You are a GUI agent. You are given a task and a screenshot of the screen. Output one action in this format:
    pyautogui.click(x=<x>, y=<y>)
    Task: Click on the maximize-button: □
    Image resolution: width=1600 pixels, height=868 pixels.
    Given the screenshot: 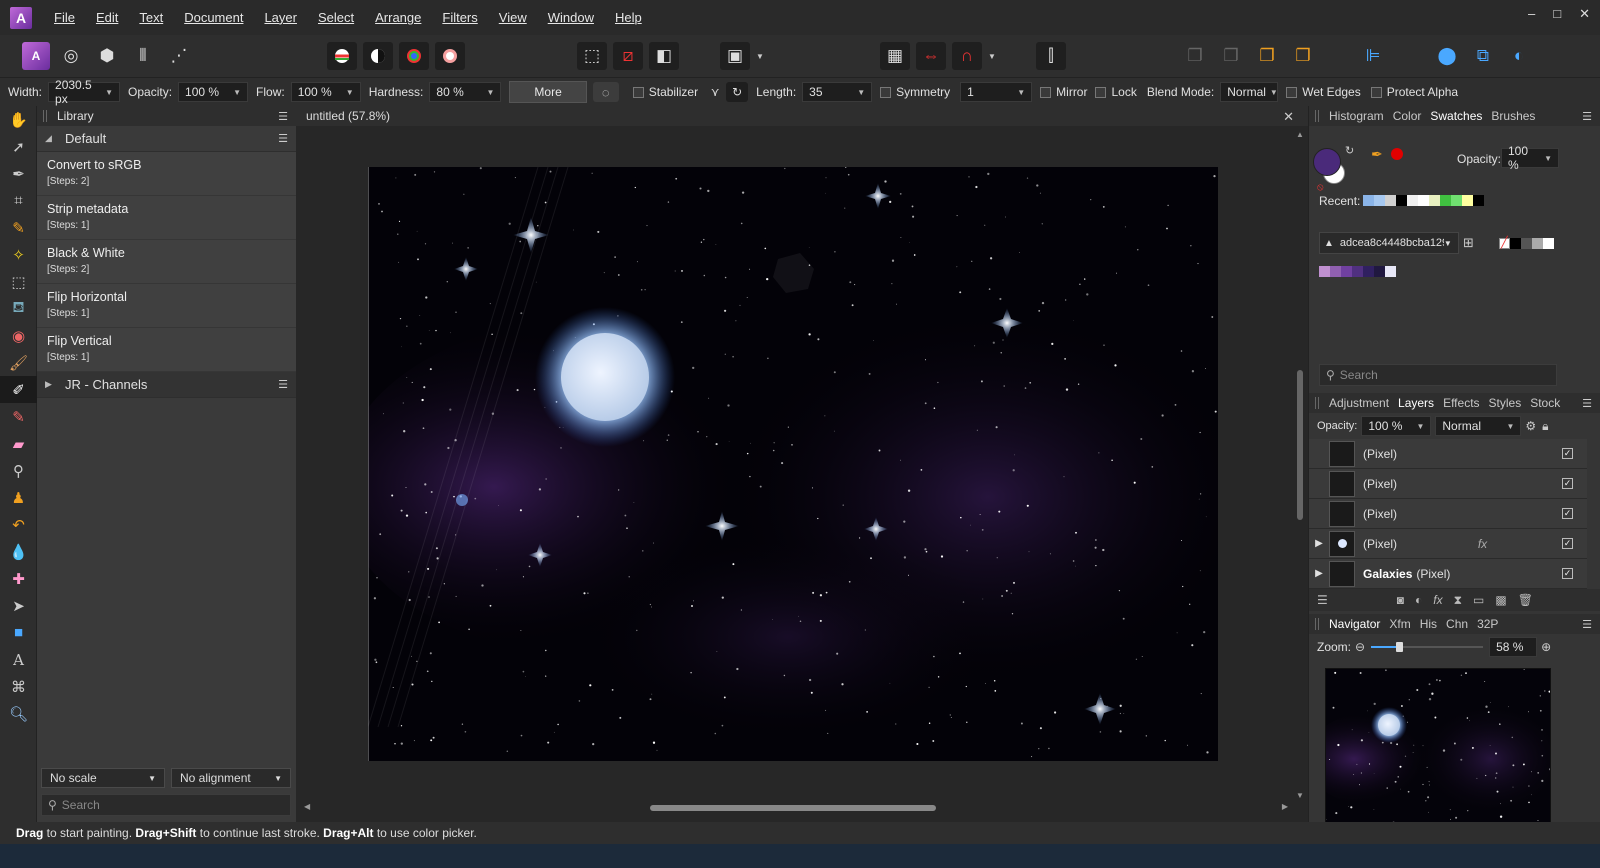 What is the action you would take?
    pyautogui.click(x=1557, y=14)
    